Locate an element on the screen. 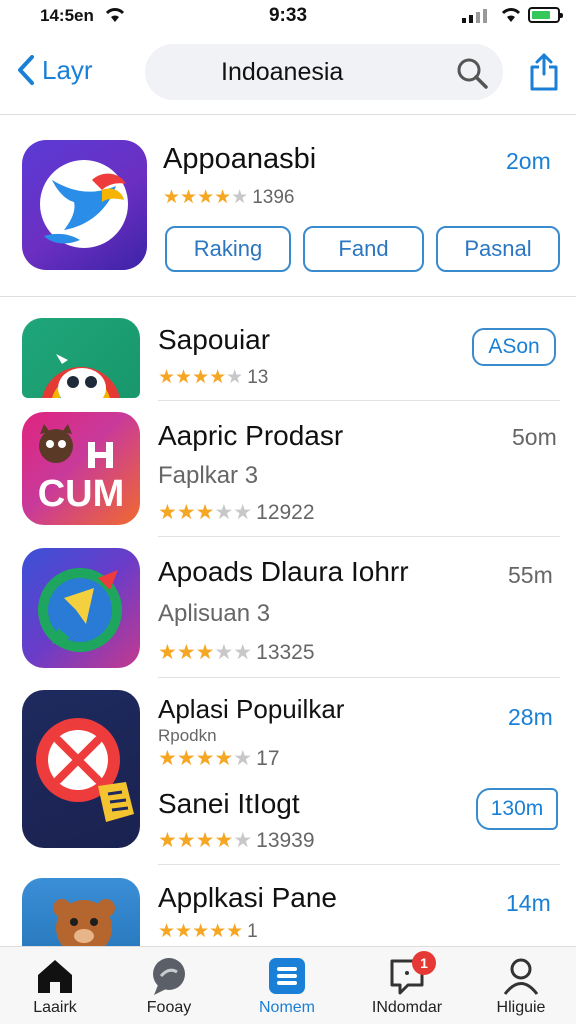  rating-count: 13939 is located at coordinates (285, 840).